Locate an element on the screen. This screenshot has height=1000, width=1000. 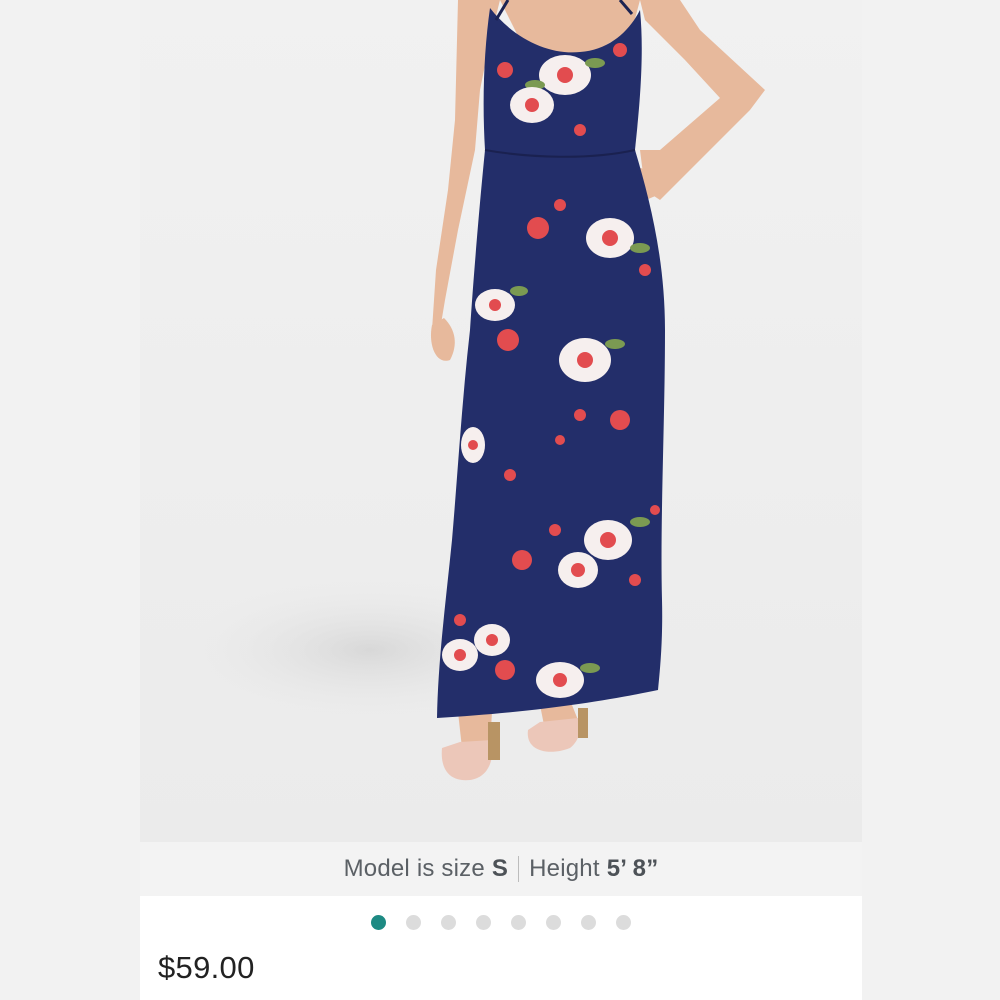
left-margin is located at coordinates (70, 500).